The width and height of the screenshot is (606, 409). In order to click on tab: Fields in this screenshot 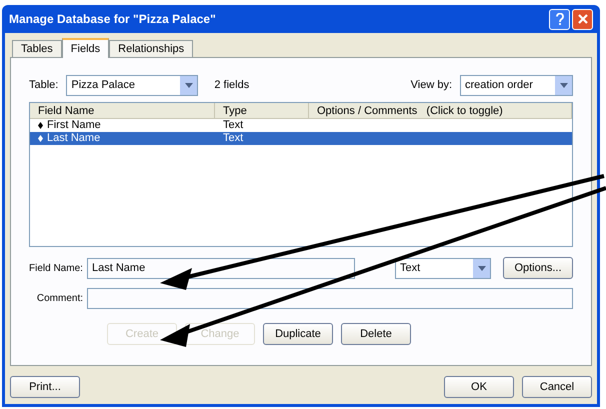, I will do `click(86, 48)`.